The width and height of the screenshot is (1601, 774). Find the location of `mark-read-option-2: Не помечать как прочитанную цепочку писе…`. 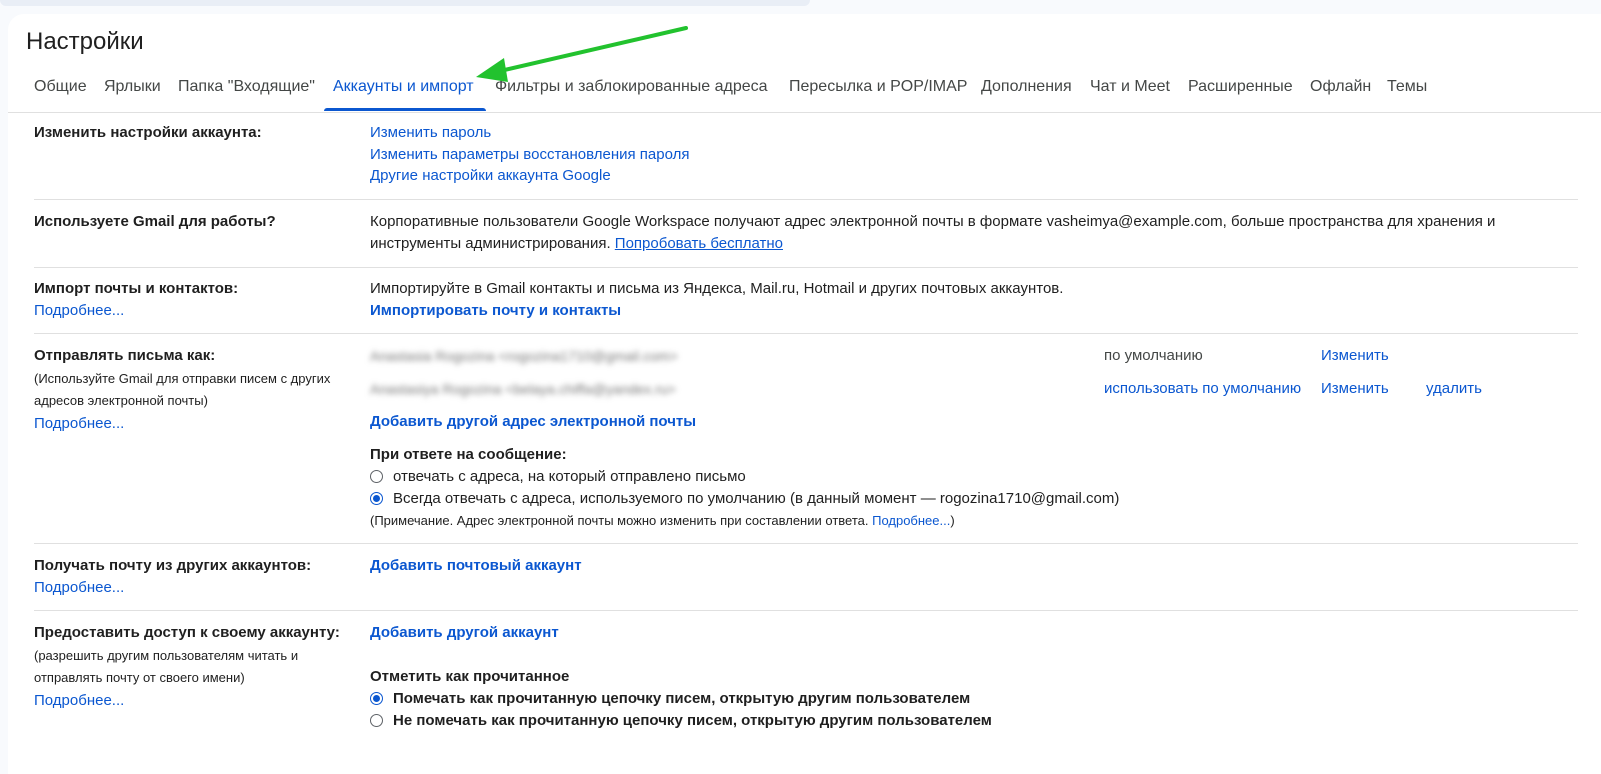

mark-read-option-2: Не помечать как прочитанную цепочку писе… is located at coordinates (681, 720).